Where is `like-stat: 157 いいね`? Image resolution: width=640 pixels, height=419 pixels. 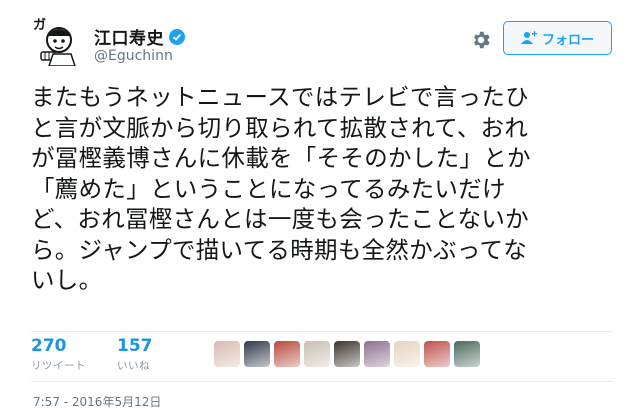 like-stat: 157 いいね is located at coordinates (135, 354).